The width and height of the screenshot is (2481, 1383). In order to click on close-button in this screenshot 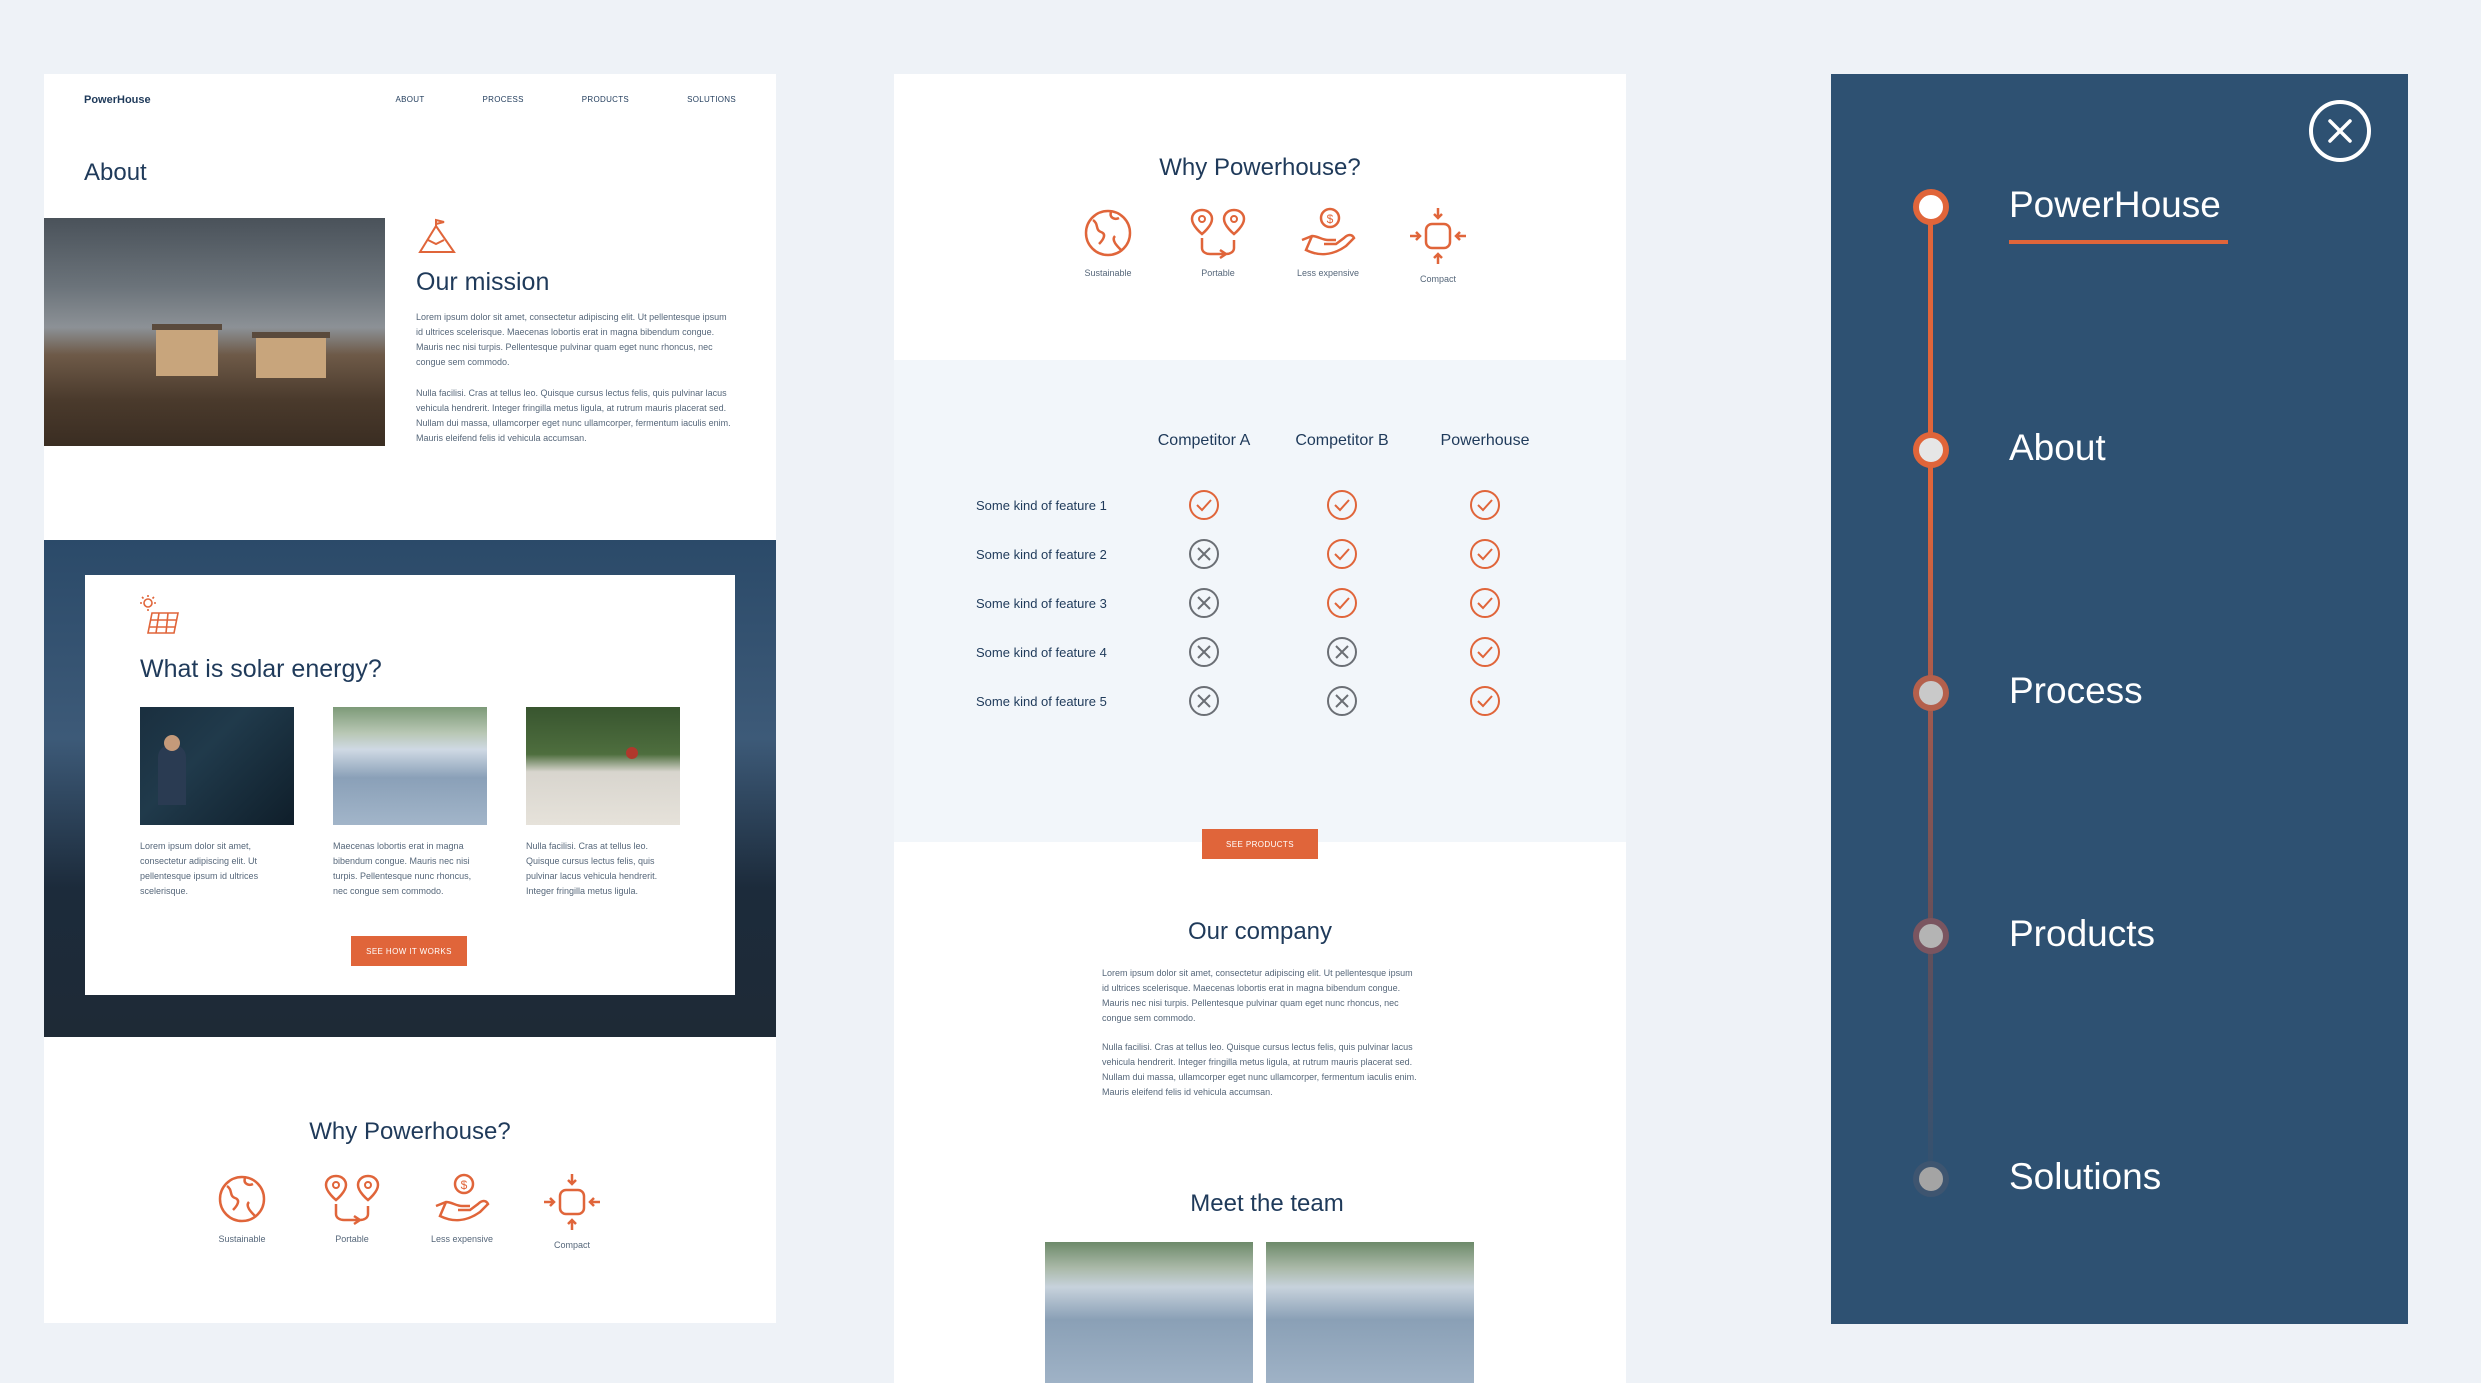, I will do `click(2340, 131)`.